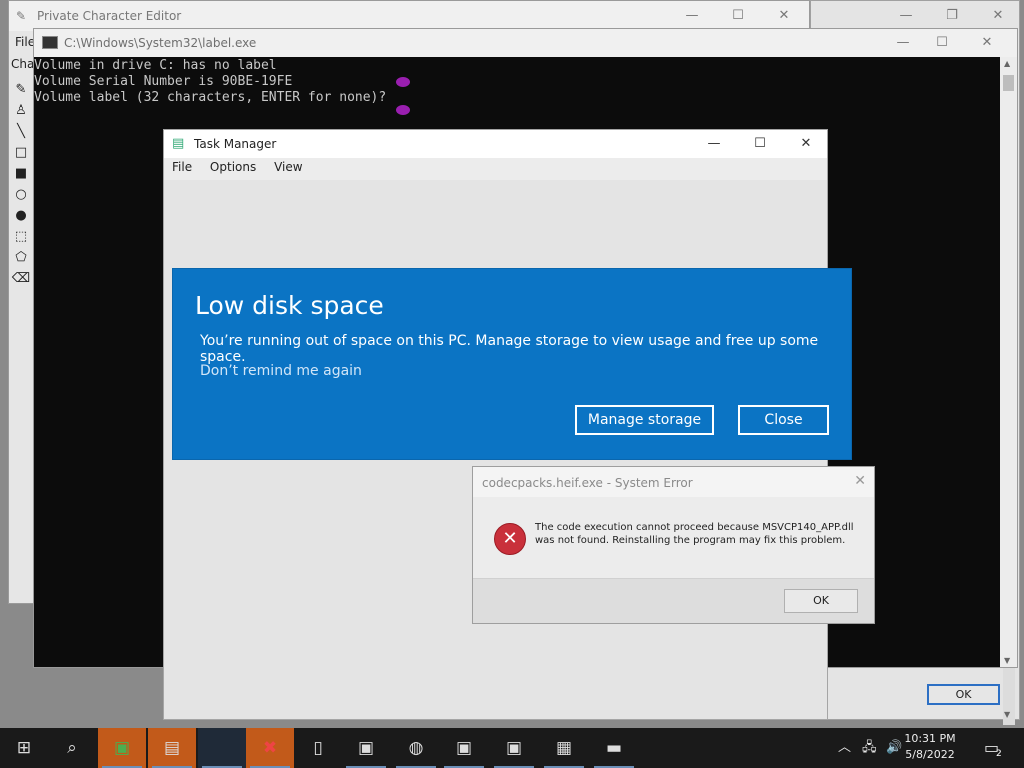 The height and width of the screenshot is (768, 1024). I want to click on taskbar-app-1: ▣, so click(122, 748).